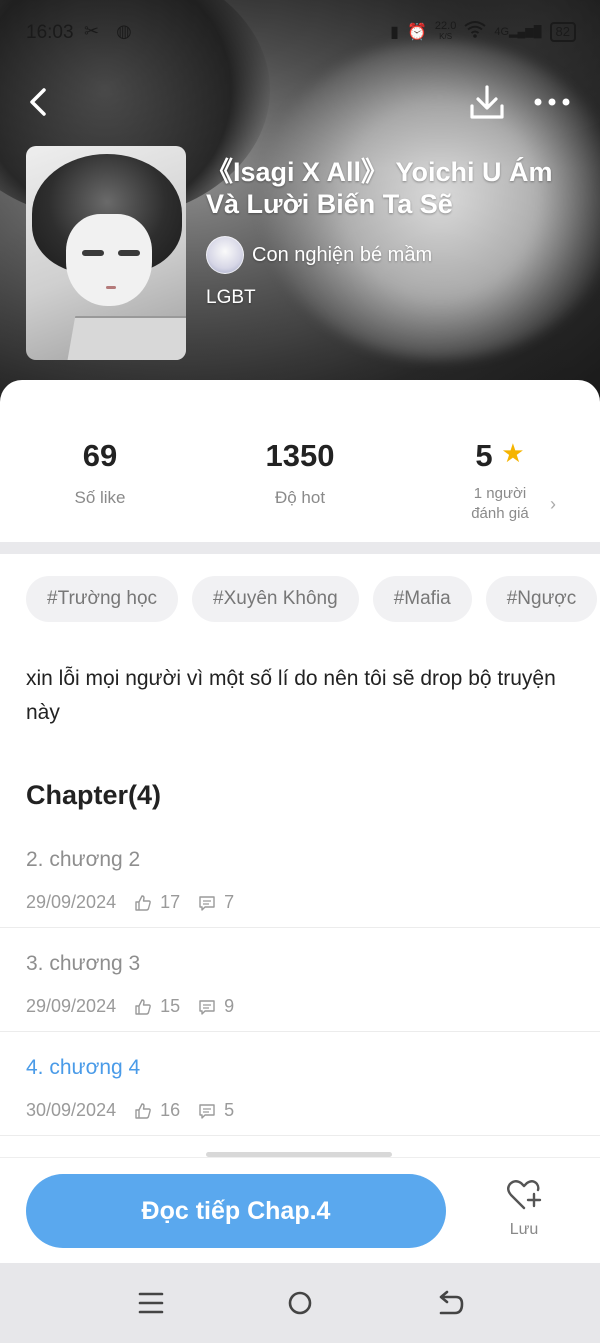 Image resolution: width=600 pixels, height=1343 pixels. I want to click on chapter-row: 2. chương 2 29/09/2024 17 7, so click(300, 876).